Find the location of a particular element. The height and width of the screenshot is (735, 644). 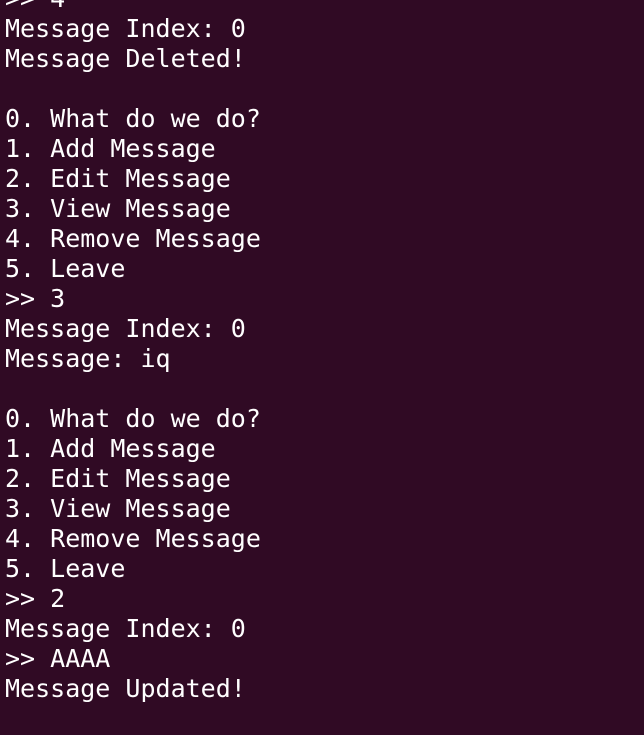

terminal-line: >> AAAA is located at coordinates (58, 658).